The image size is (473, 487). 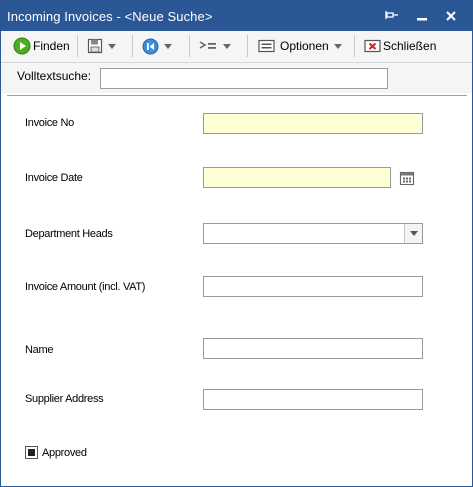 What do you see at coordinates (313, 399) in the screenshot?
I see `supplier-address-field` at bounding box center [313, 399].